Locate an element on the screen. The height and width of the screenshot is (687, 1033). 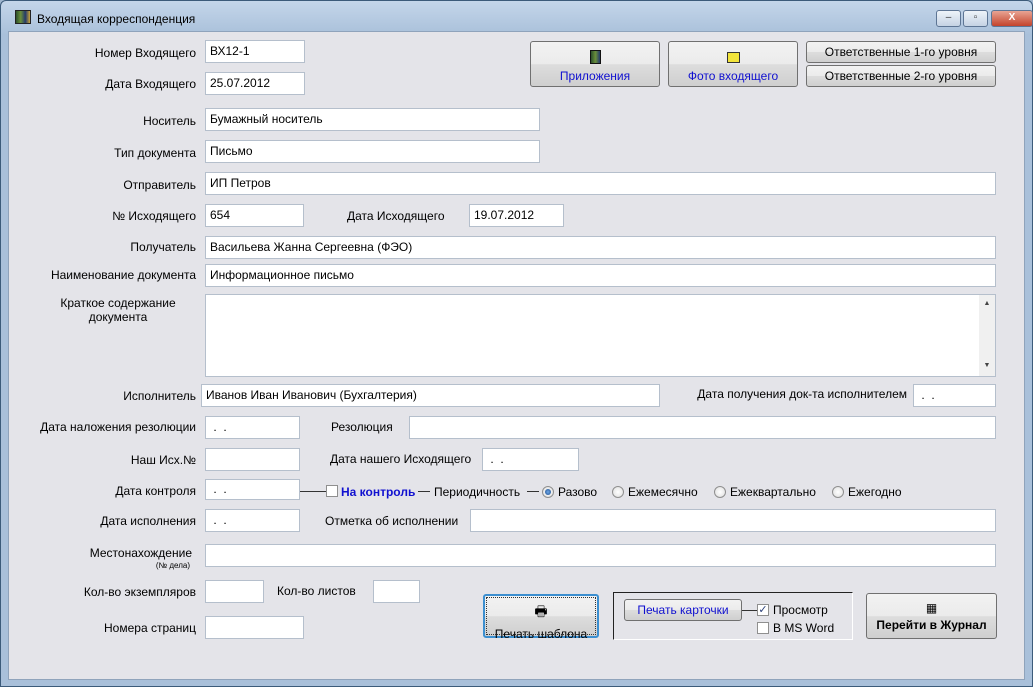
incoming-date-label: Дата Входящего is located at coordinates (150, 84).